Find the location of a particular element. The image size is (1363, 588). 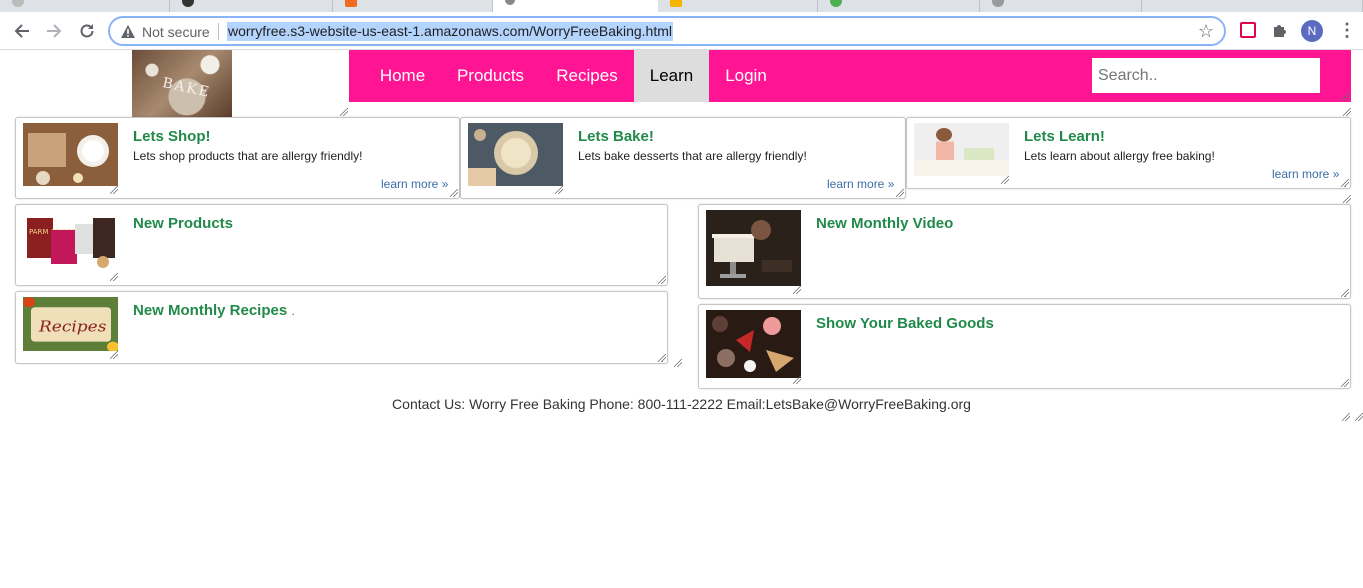

card-new-monthly-recipes: Recipes New Monthly Recipes . is located at coordinates (341, 327).